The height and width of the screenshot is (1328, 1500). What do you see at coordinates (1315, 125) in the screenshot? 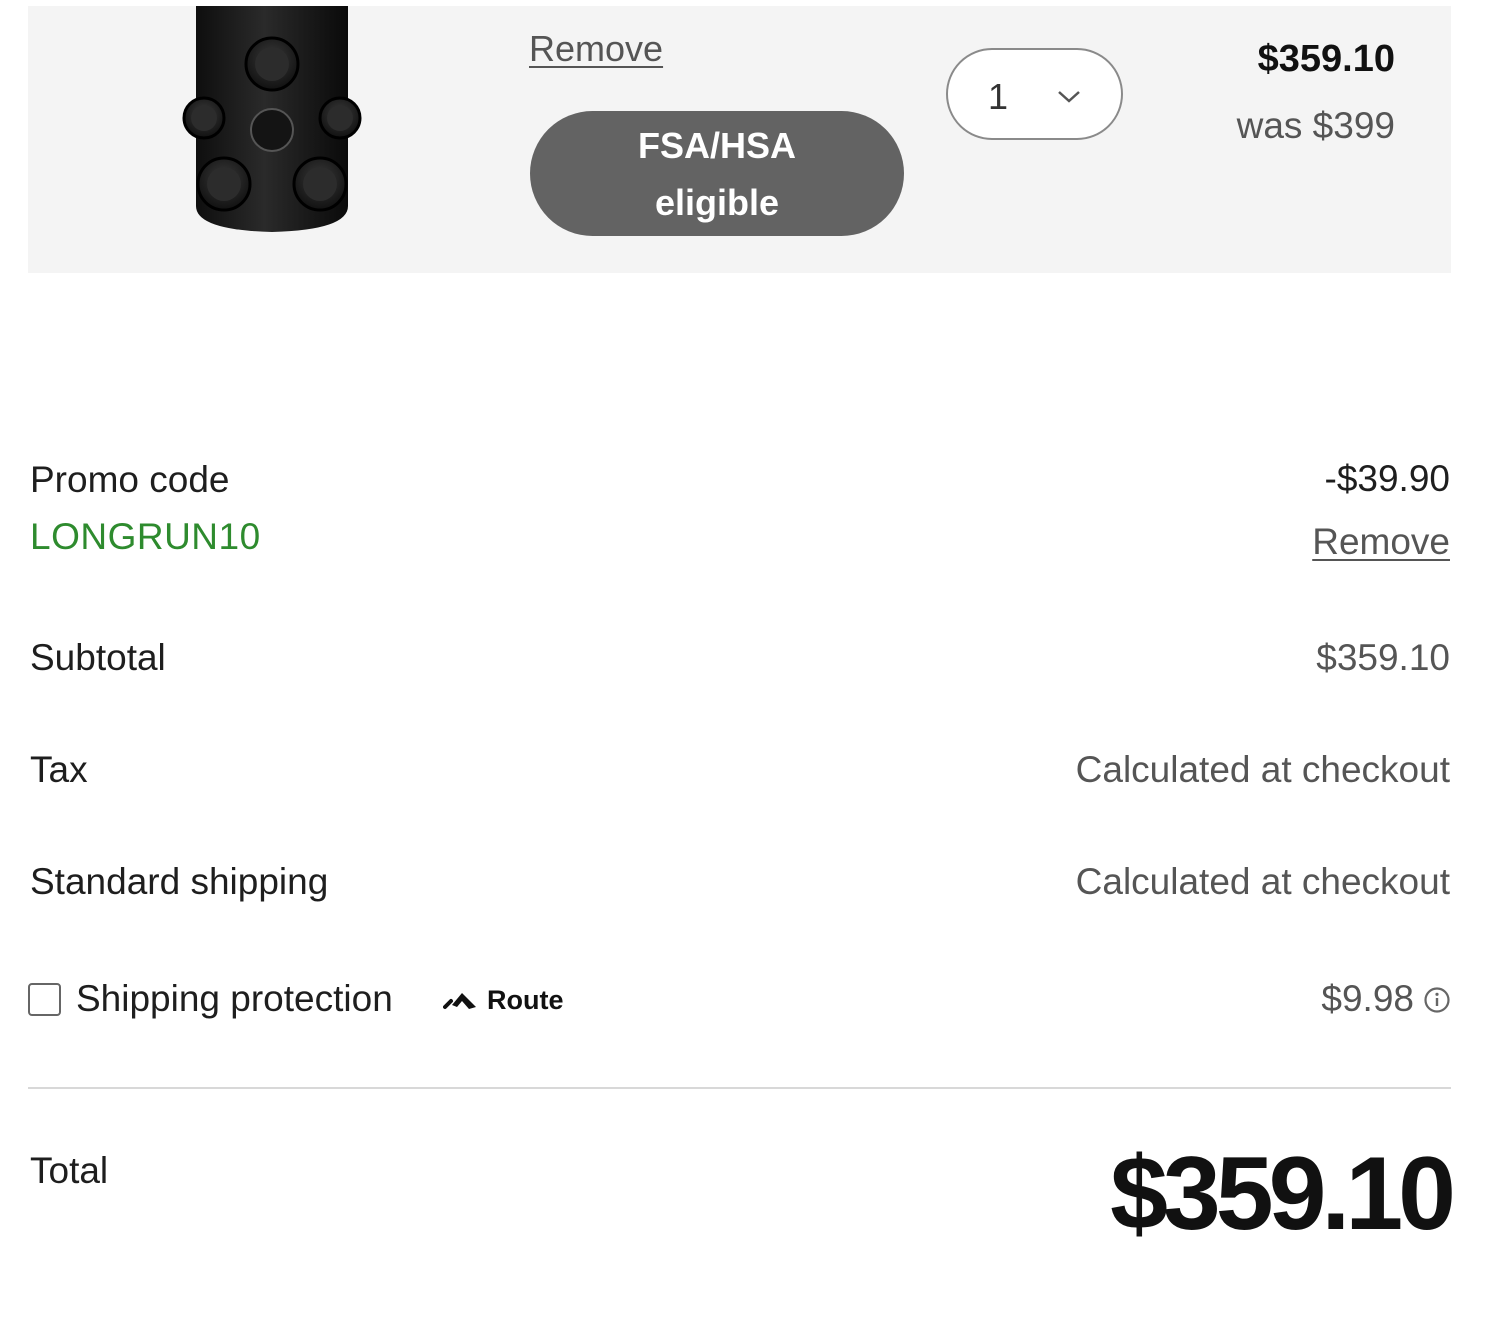
I see `item-was-price: was $399` at bounding box center [1315, 125].